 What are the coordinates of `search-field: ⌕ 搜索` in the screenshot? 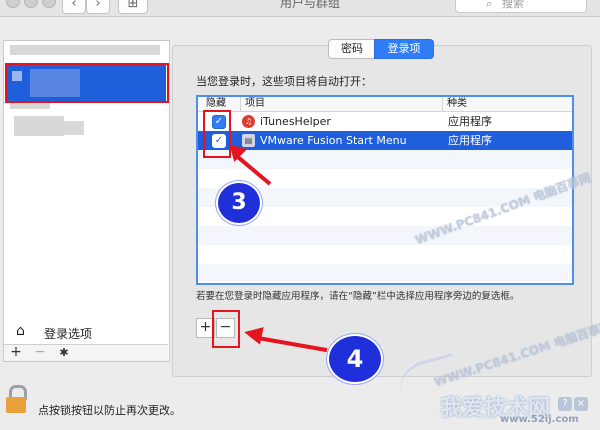 It's located at (521, 6).